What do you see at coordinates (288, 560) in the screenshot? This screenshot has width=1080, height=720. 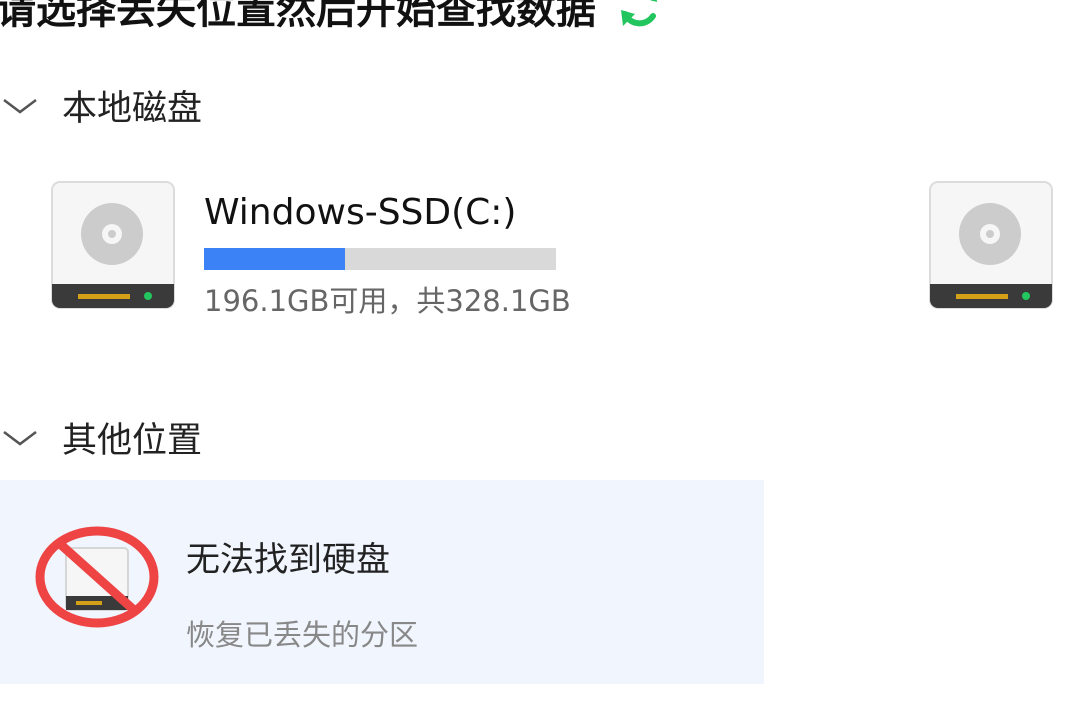 I see `lost-partition-title: 无法找到硬盘` at bounding box center [288, 560].